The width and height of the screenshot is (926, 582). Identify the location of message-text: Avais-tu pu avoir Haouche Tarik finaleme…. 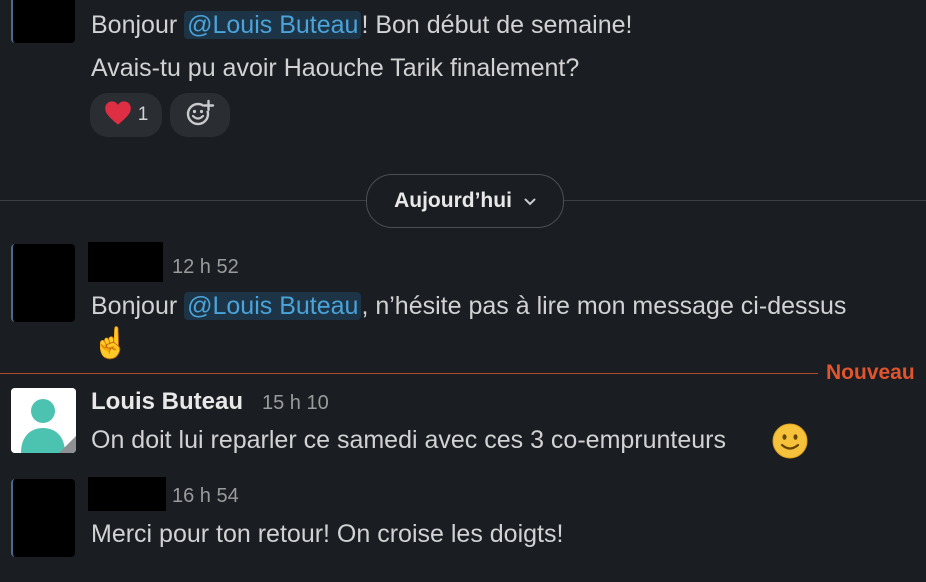
(335, 68).